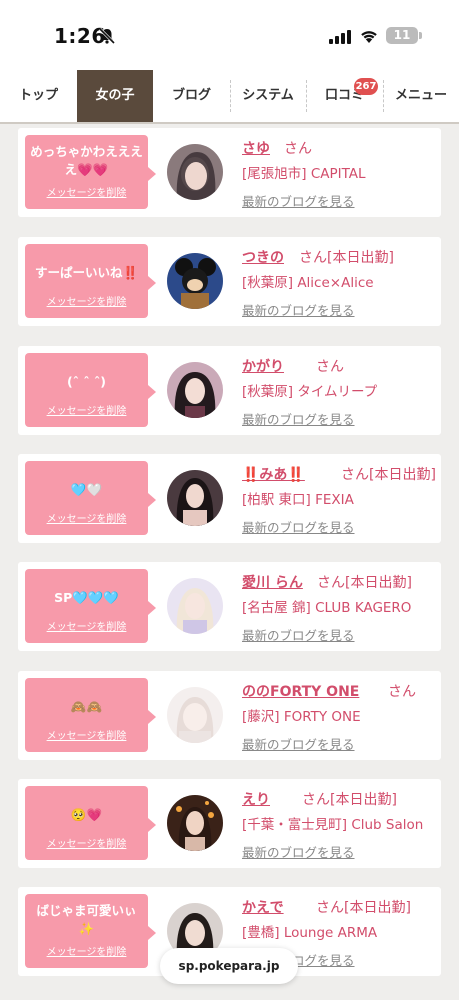 The image size is (459, 1000). I want to click on tab-bar: トップ 女の子 ブログ システム 口コミ メニュー, so click(229, 97).